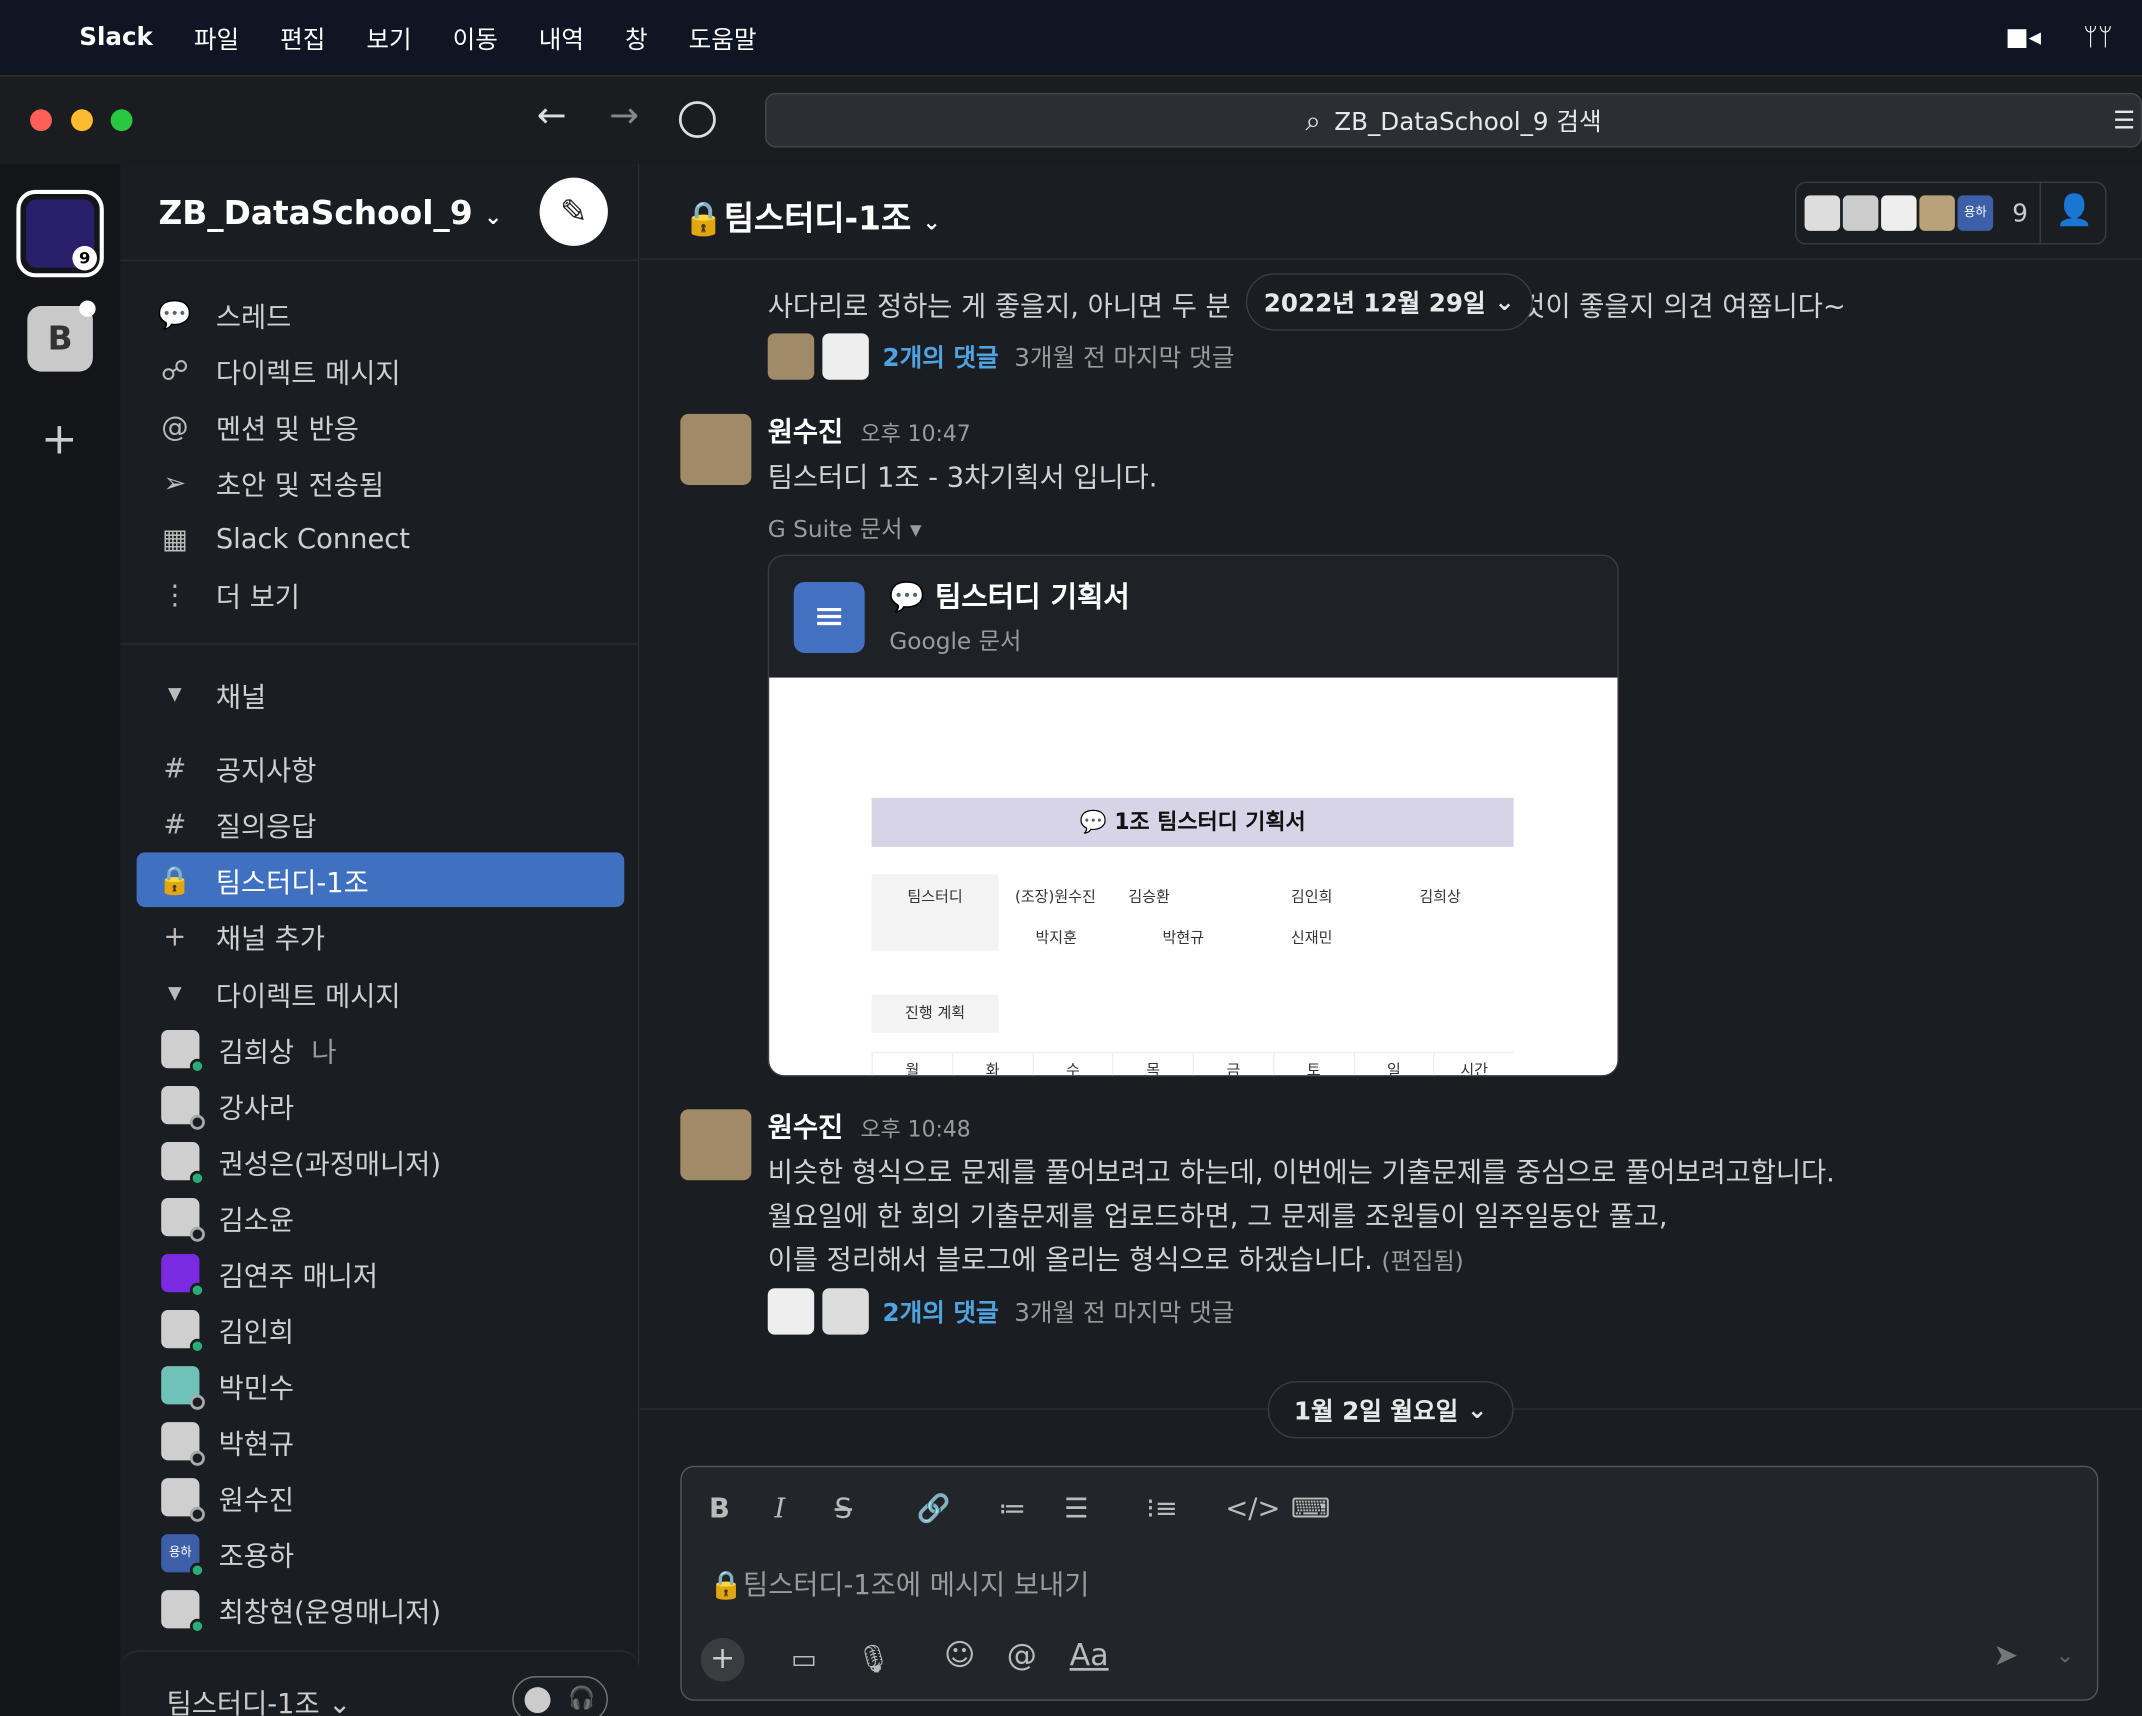 This screenshot has height=1716, width=2142. I want to click on dm-item: 권성은(과정매니저), so click(381, 1161).